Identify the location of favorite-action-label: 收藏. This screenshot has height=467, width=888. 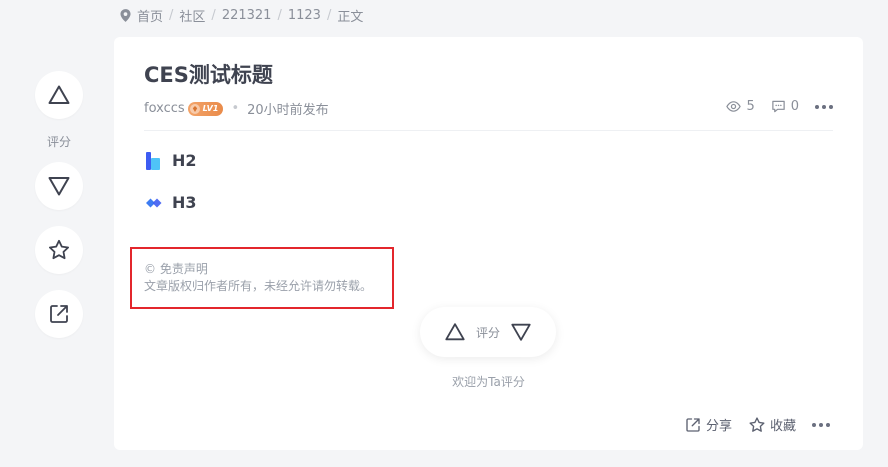
(782, 426).